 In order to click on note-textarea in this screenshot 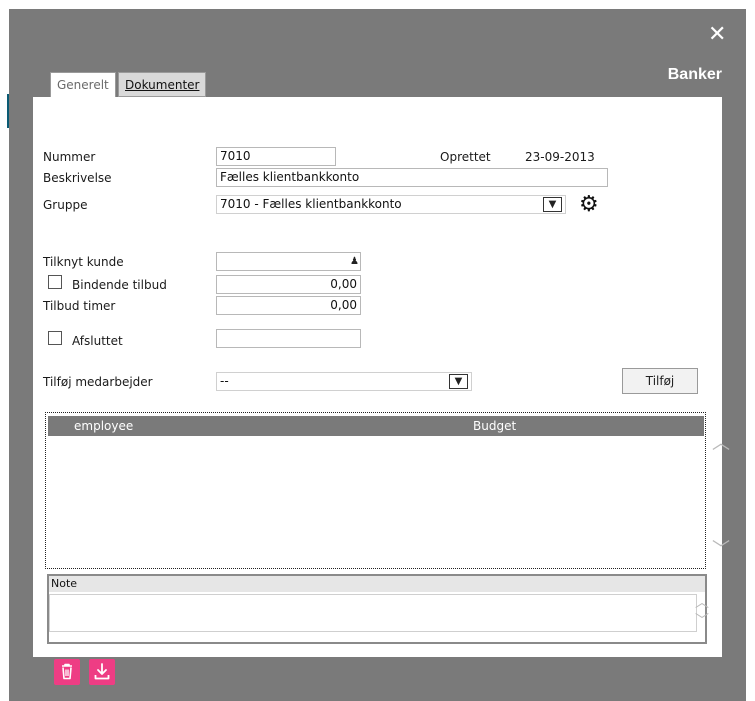, I will do `click(373, 613)`.